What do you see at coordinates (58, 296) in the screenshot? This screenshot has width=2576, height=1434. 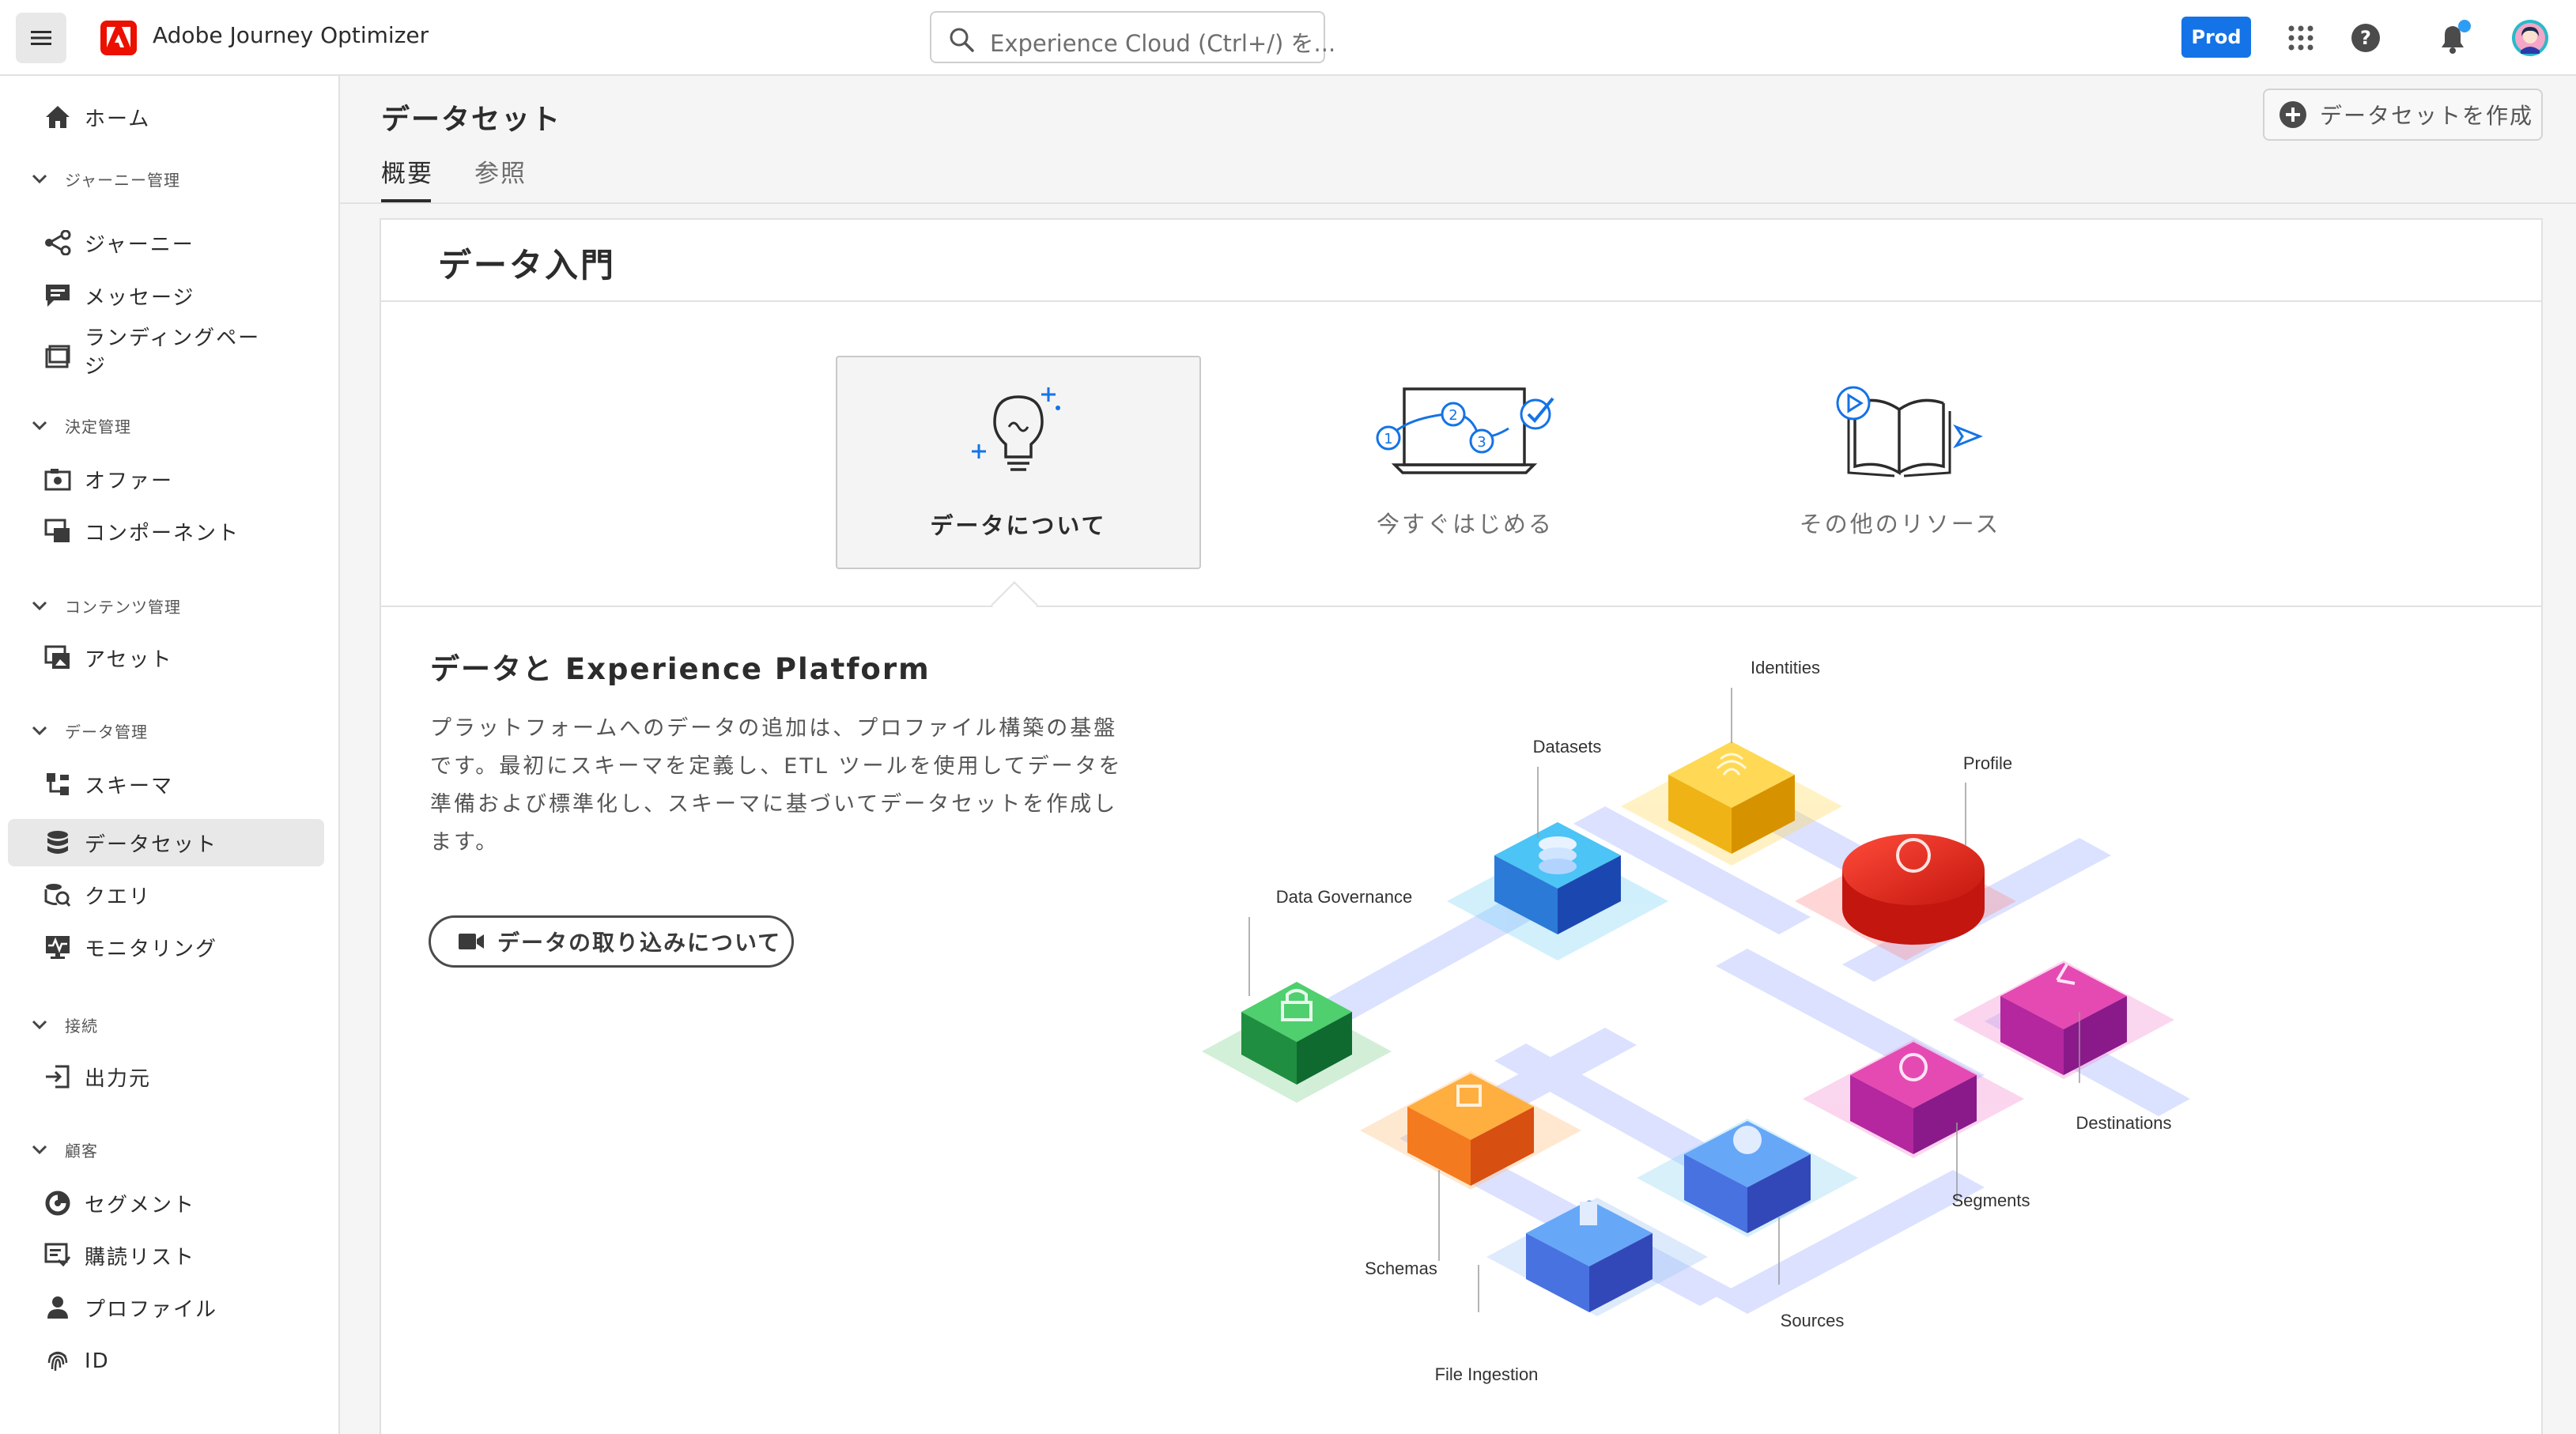 I see `message-icon` at bounding box center [58, 296].